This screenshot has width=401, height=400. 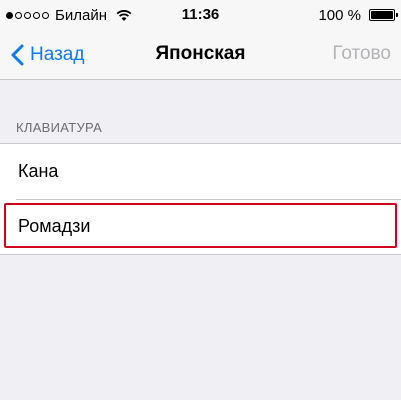 What do you see at coordinates (361, 54) in the screenshot?
I see `done-button: Готово` at bounding box center [361, 54].